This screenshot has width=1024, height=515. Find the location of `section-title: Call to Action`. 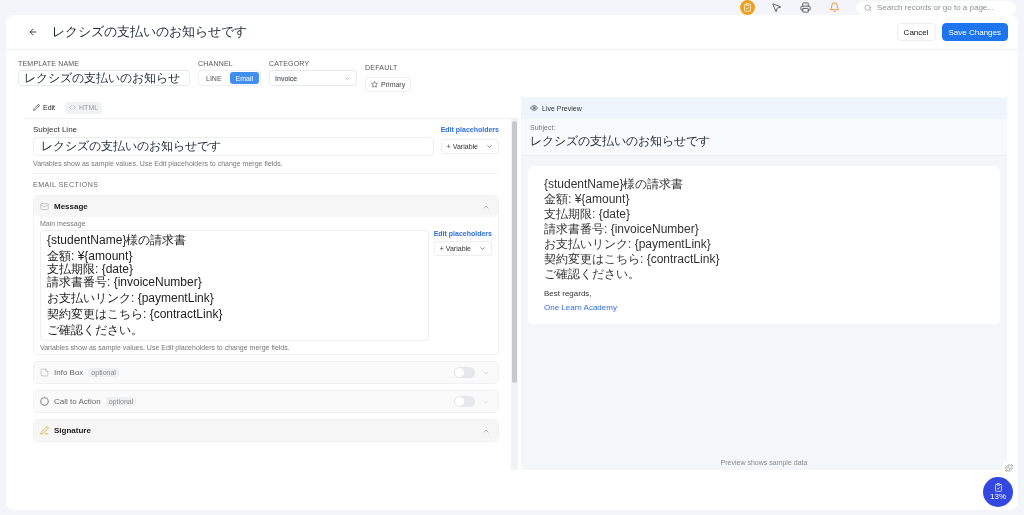

section-title: Call to Action is located at coordinates (77, 401).